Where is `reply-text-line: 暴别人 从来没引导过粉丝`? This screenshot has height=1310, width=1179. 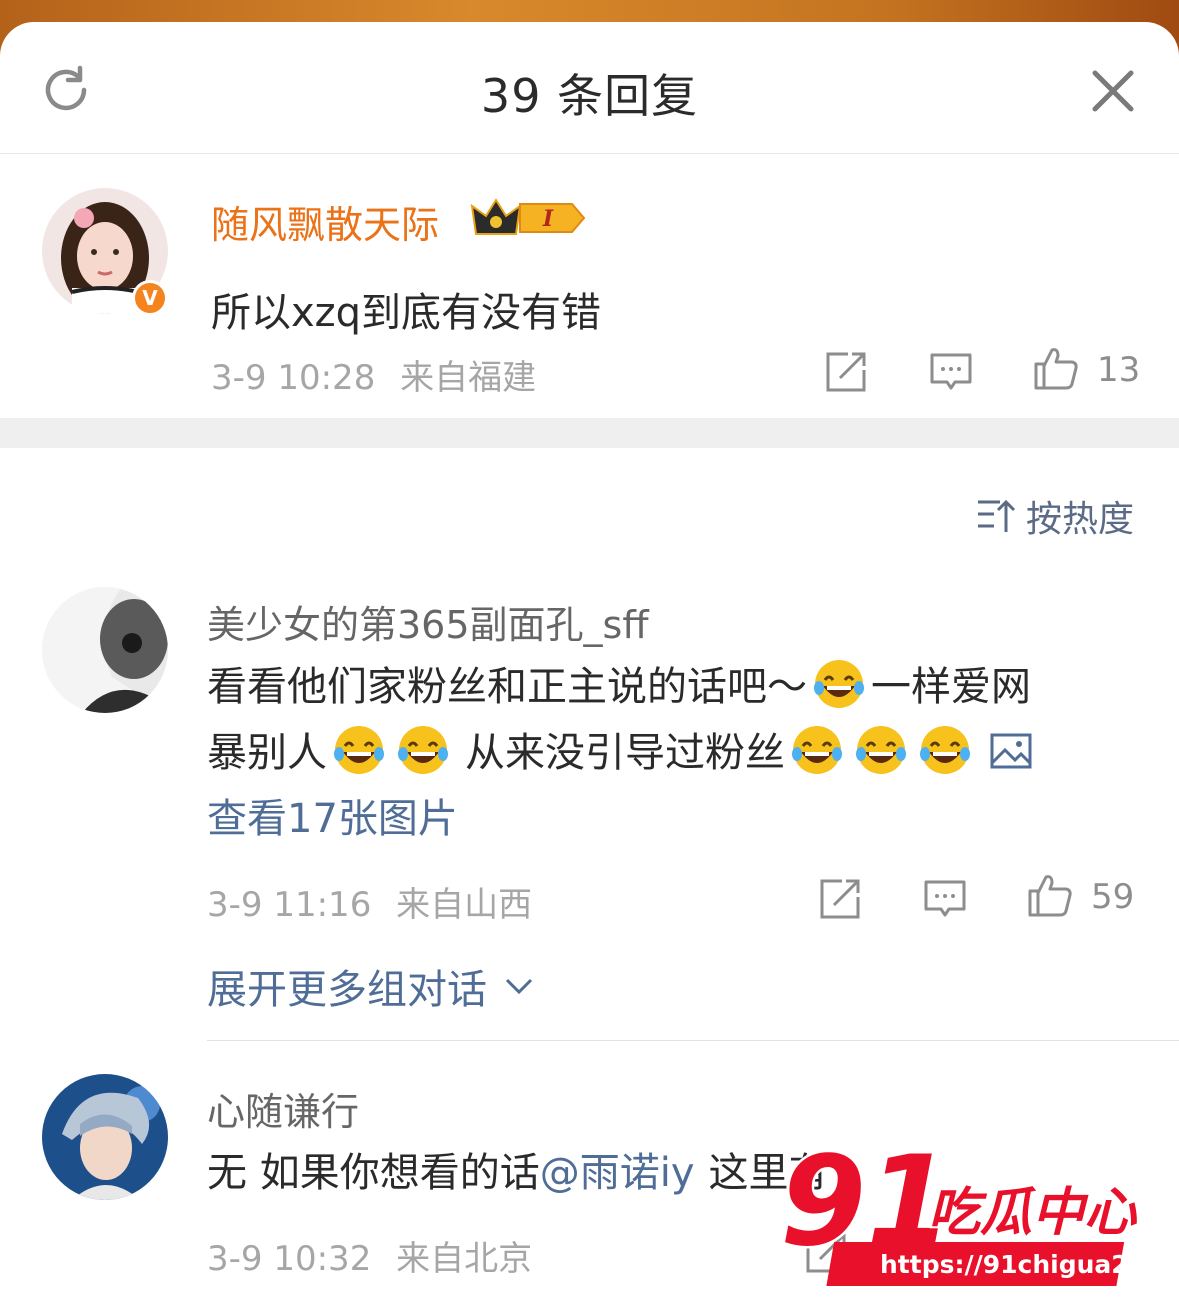
reply-text-line: 暴别人 从来没引导过粉丝 is located at coordinates (620, 753).